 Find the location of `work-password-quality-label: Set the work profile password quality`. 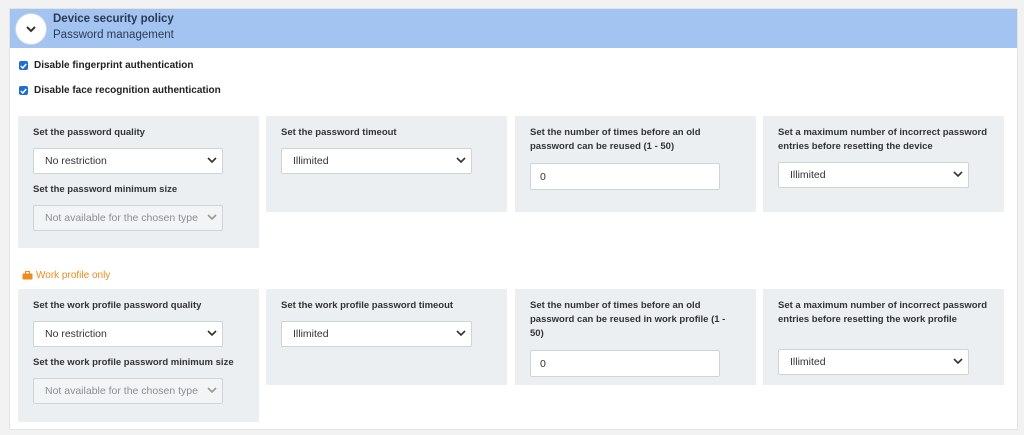

work-password-quality-label: Set the work profile password quality is located at coordinates (117, 305).